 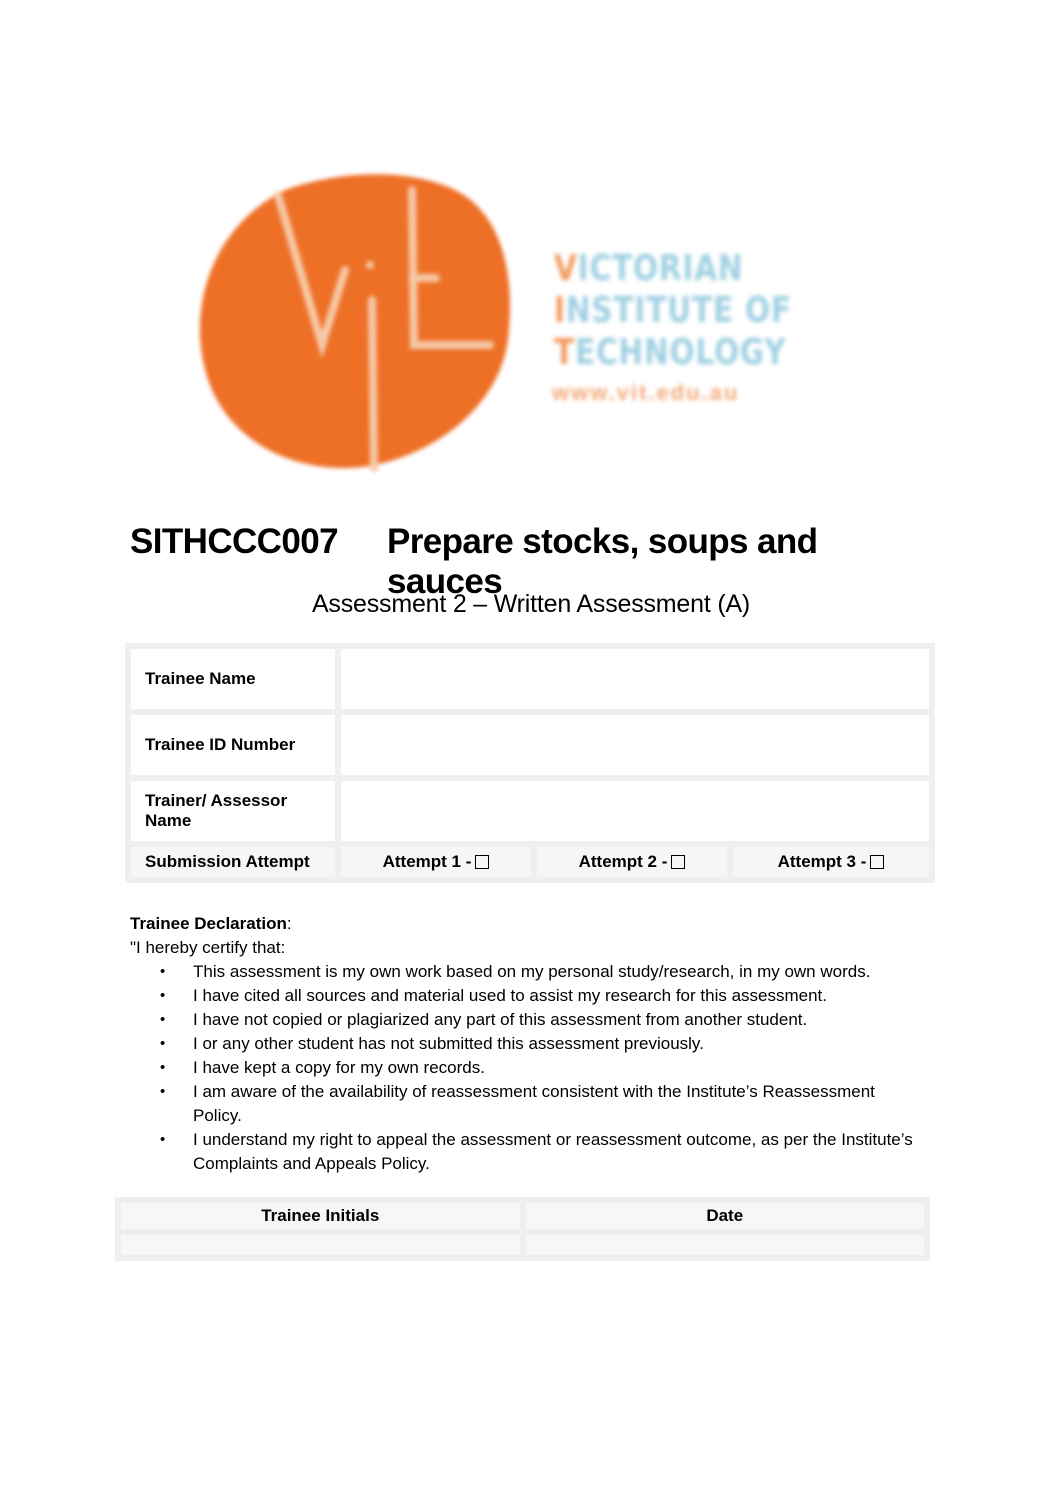 I want to click on logo-letter-i, so click(x=373, y=384).